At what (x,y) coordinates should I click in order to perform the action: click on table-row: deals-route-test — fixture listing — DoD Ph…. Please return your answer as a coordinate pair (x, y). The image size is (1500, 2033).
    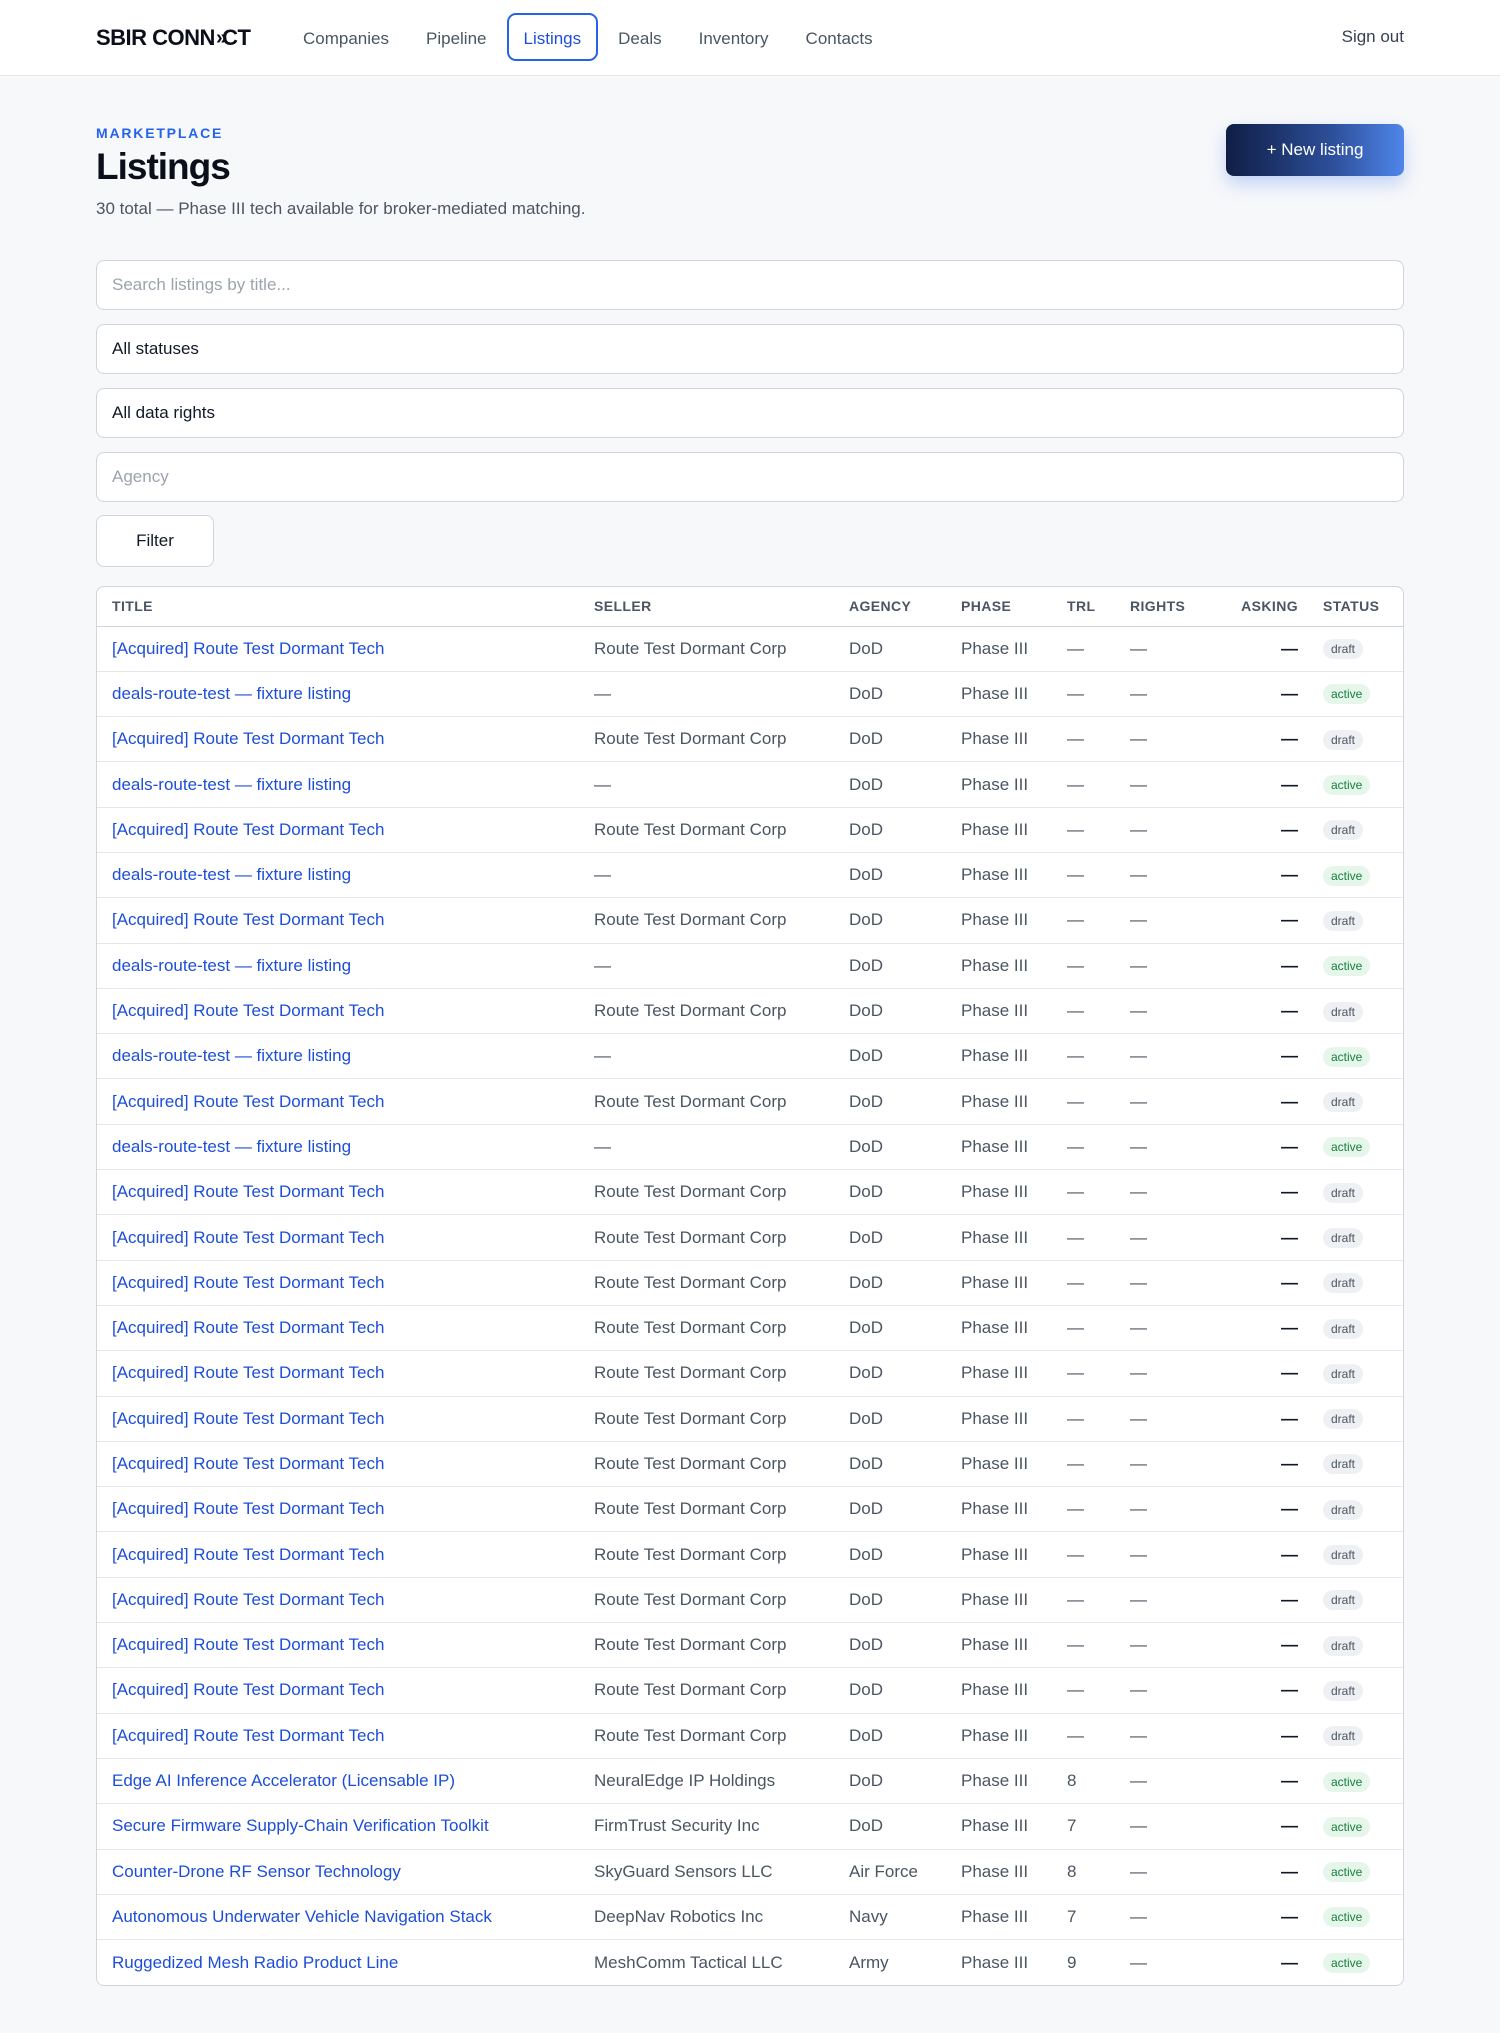
    Looking at the image, I should click on (750, 784).